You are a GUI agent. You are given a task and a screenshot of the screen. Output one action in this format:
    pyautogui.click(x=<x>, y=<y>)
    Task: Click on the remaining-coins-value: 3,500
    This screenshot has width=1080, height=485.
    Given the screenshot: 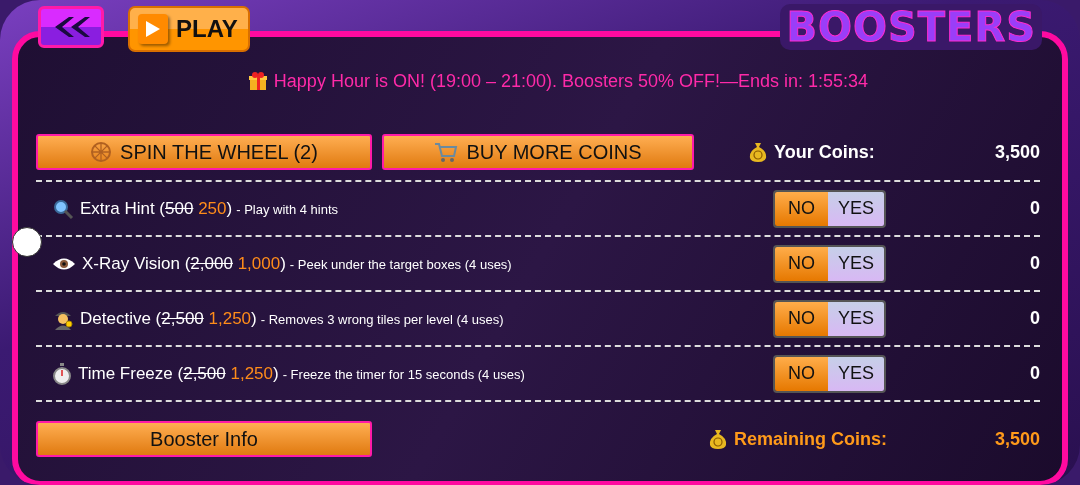 What is the action you would take?
    pyautogui.click(x=1017, y=439)
    